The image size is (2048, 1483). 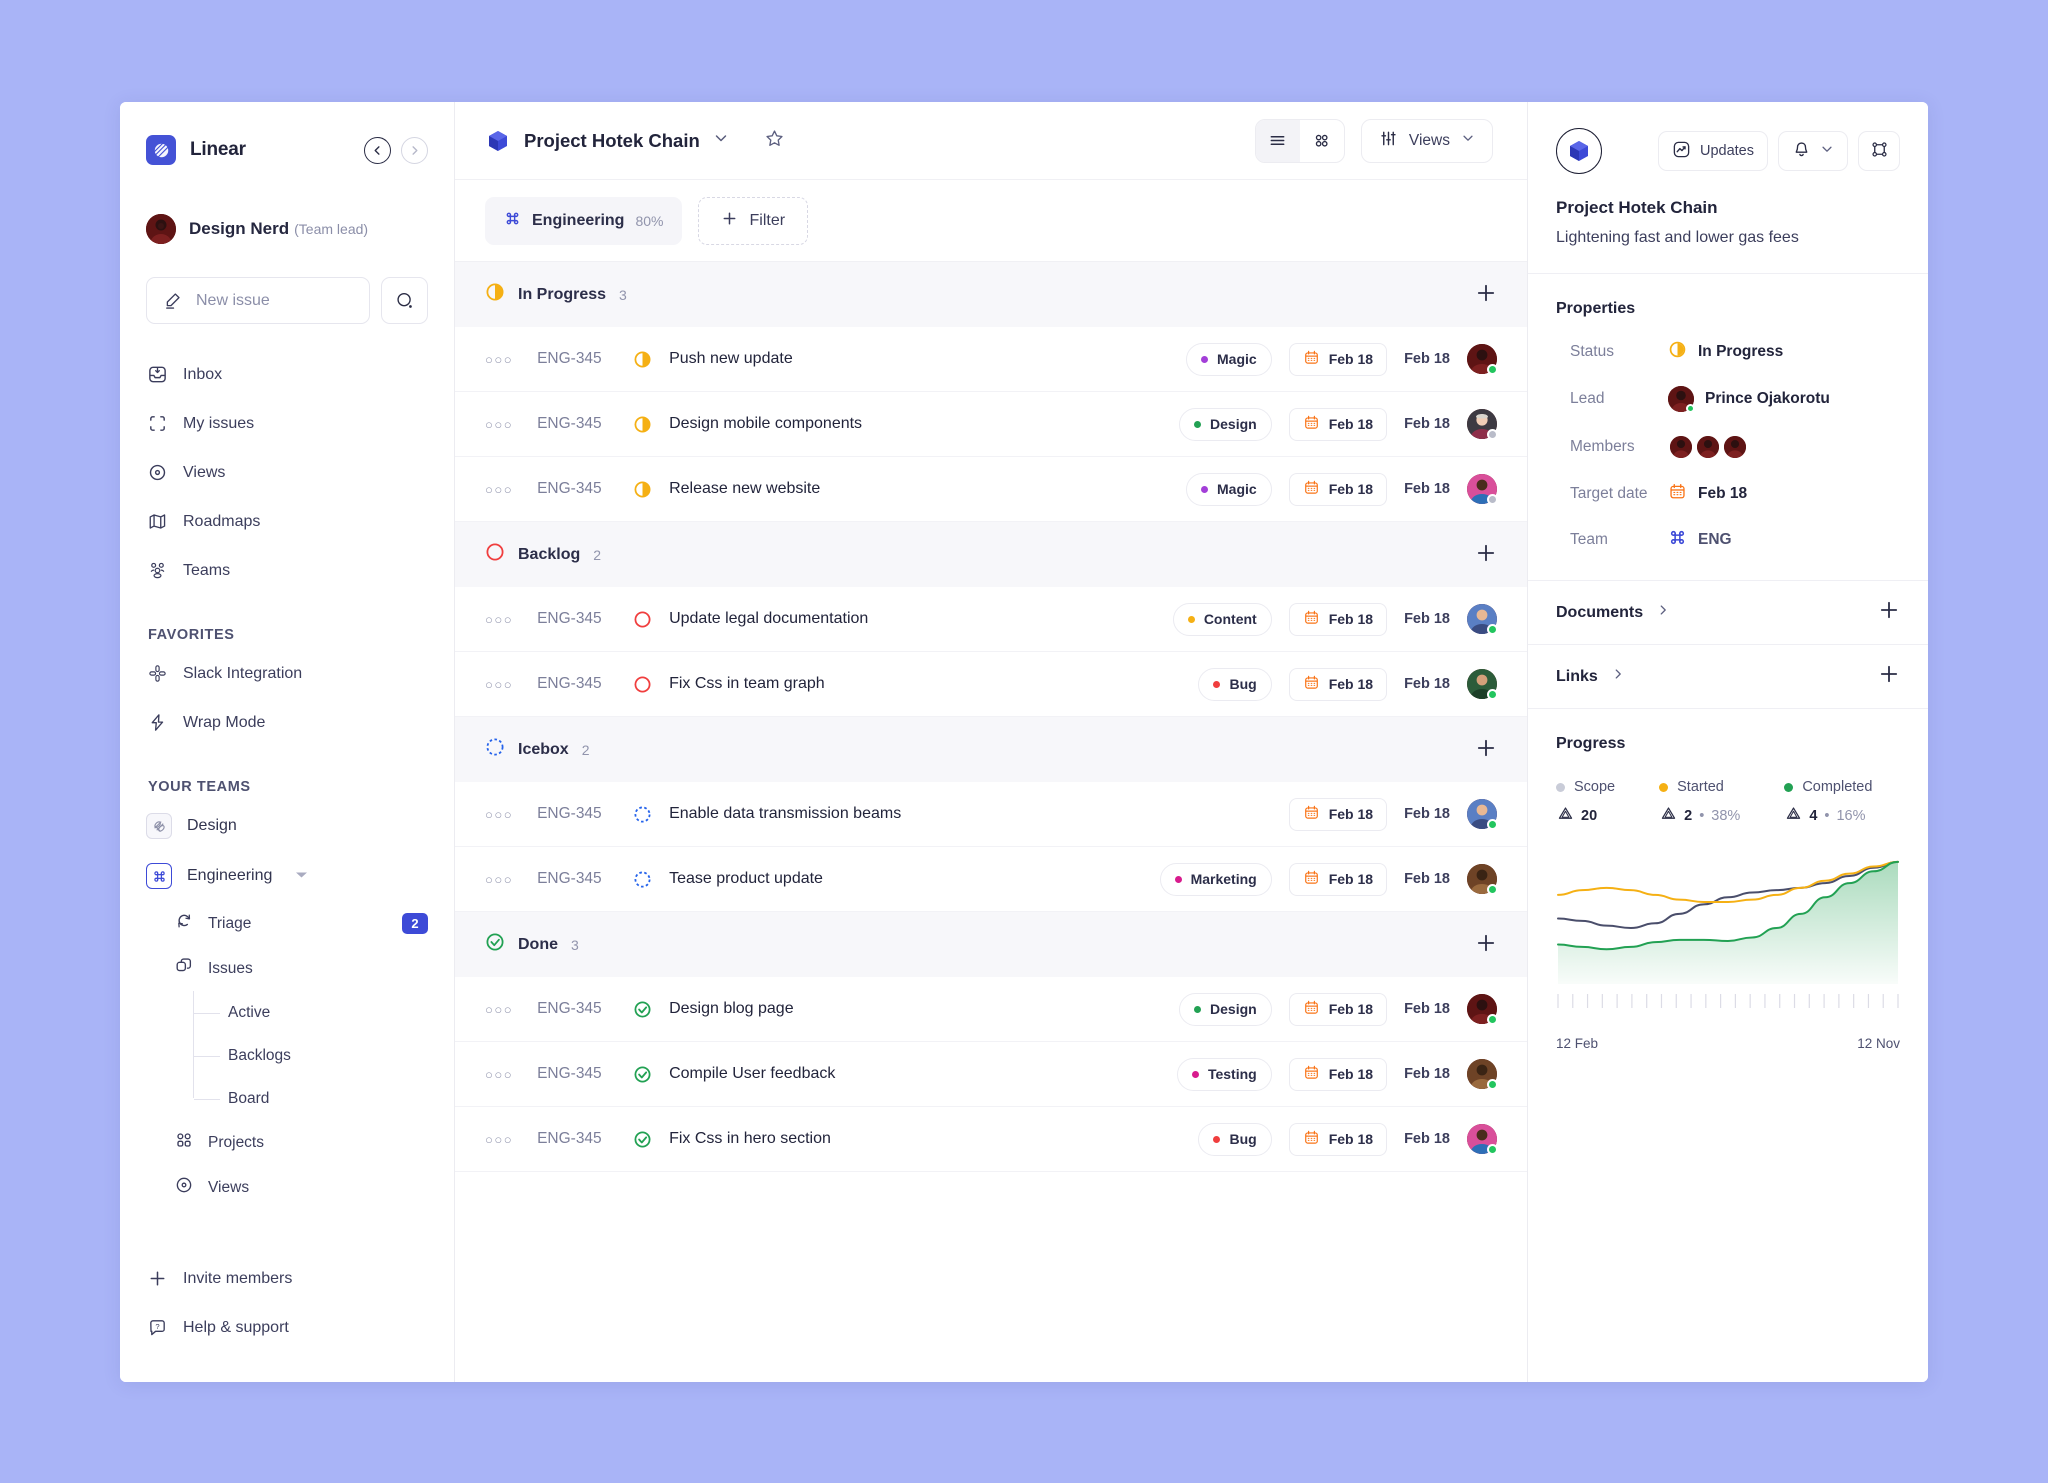 I want to click on project-title-group: Project Hotek Chain, so click(x=635, y=141).